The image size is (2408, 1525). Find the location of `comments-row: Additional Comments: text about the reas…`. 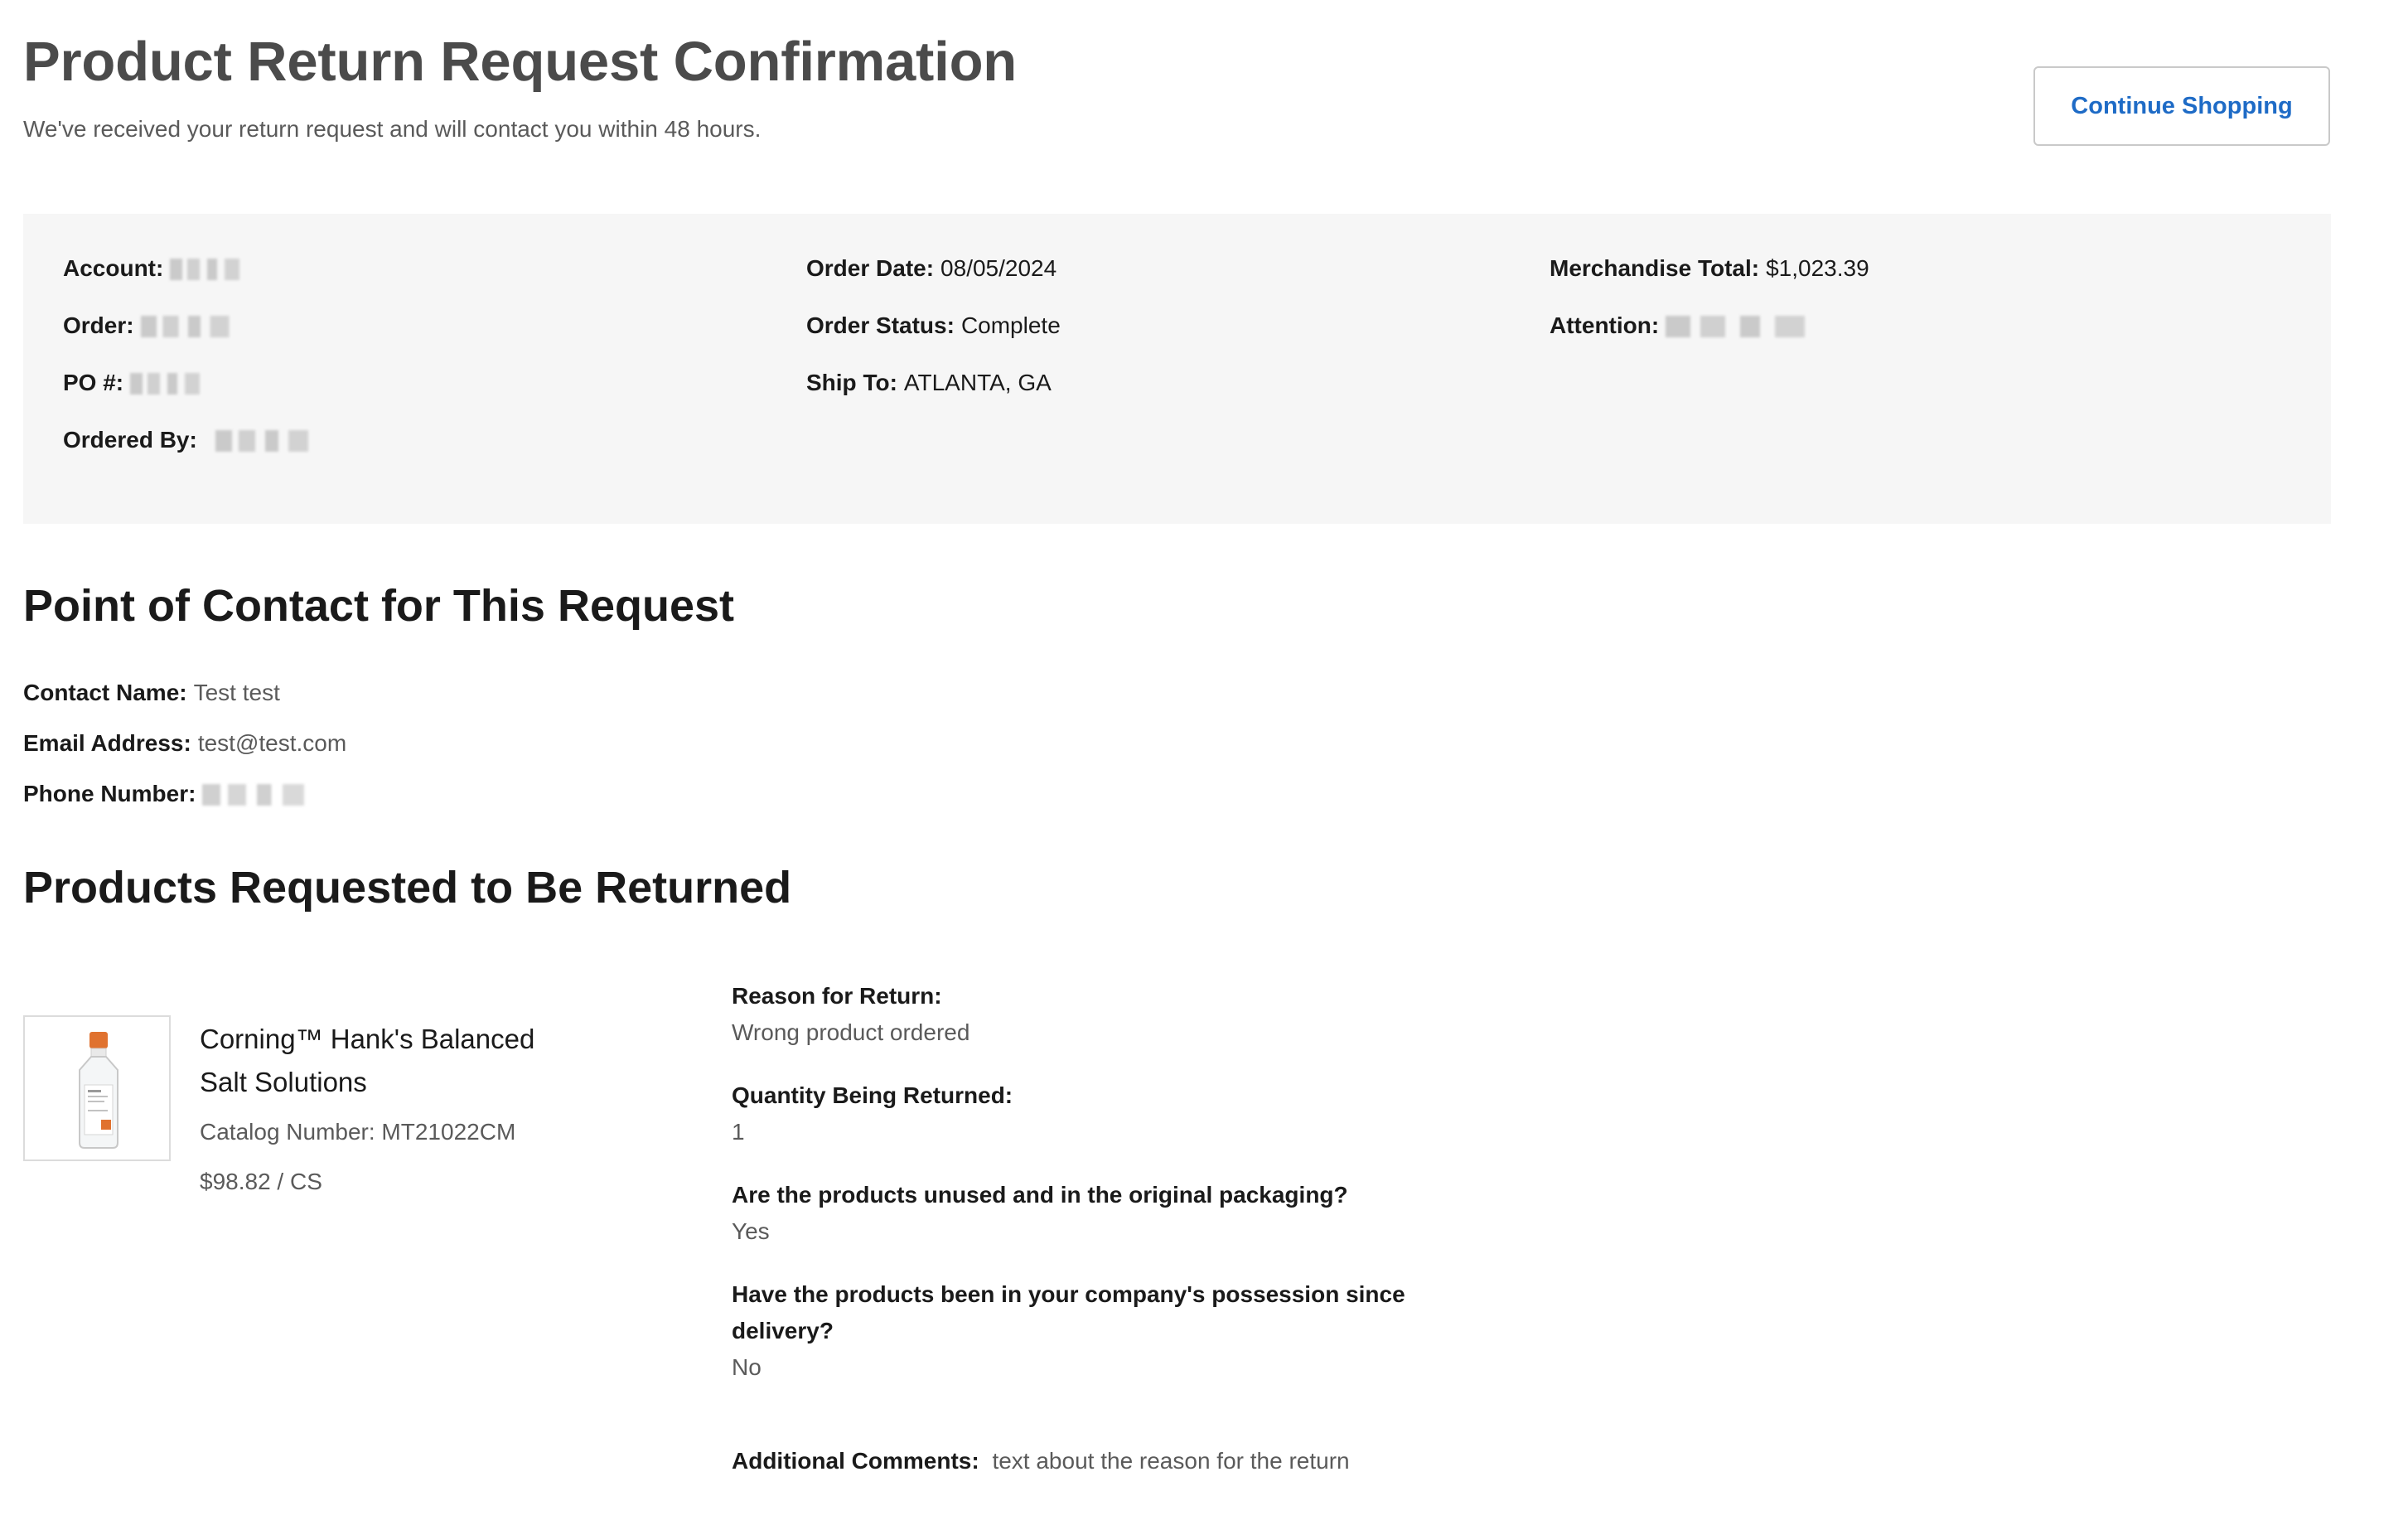

comments-row: Additional Comments: text about the reas… is located at coordinates (1041, 1461).